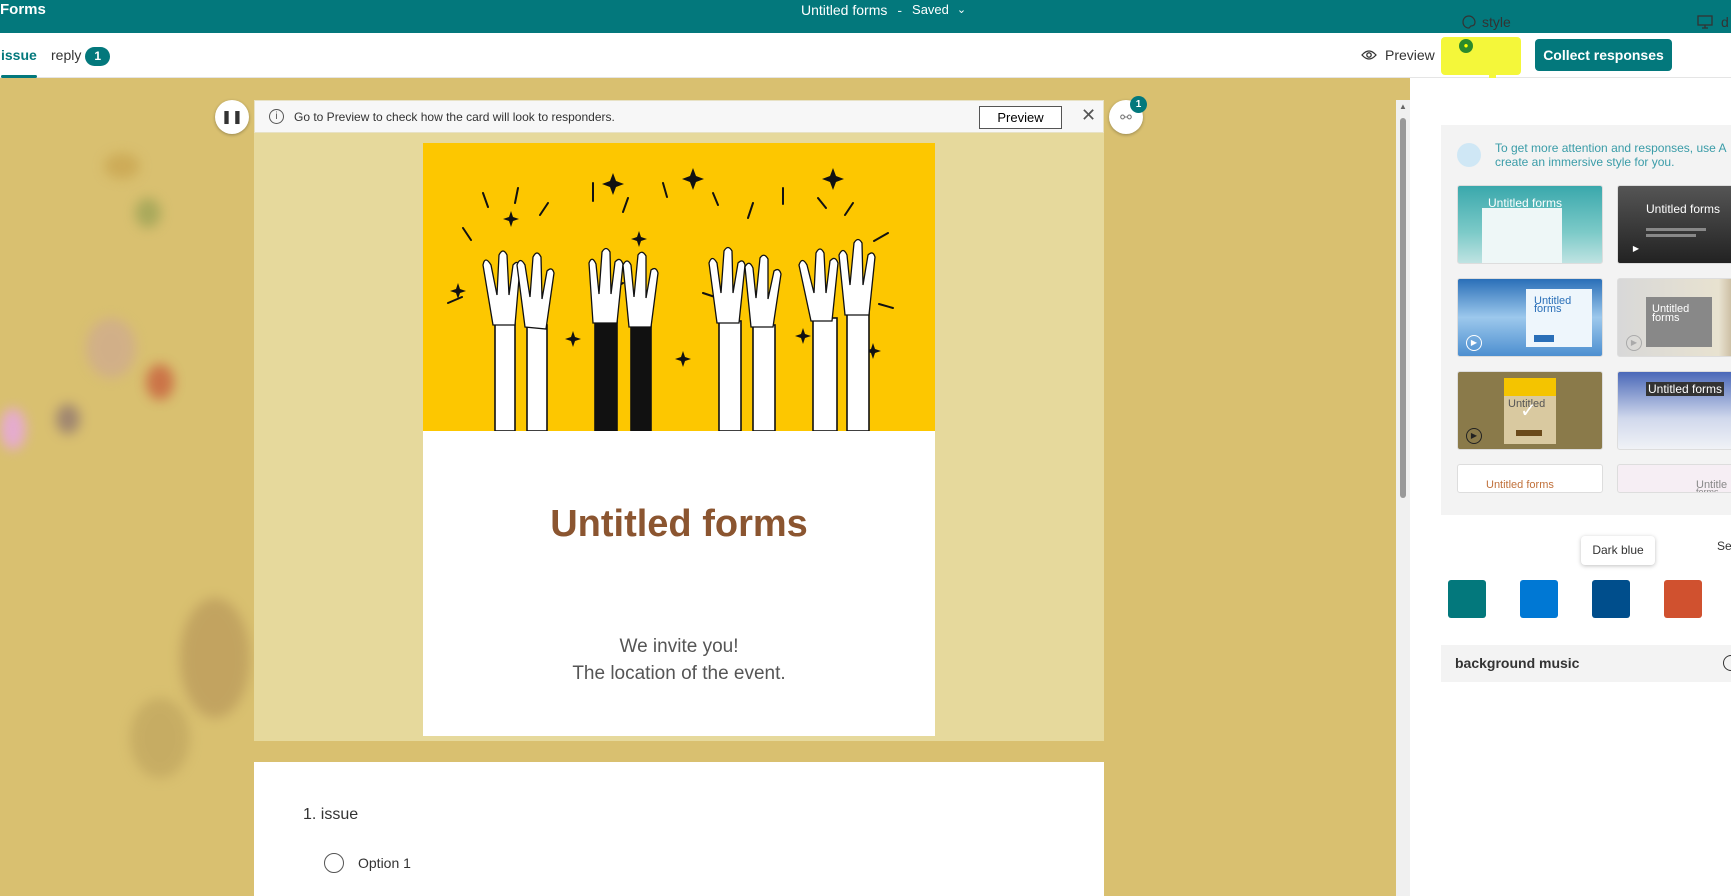 Image resolution: width=1731 pixels, height=896 pixels. I want to click on raised-hands-illustration, so click(670, 299).